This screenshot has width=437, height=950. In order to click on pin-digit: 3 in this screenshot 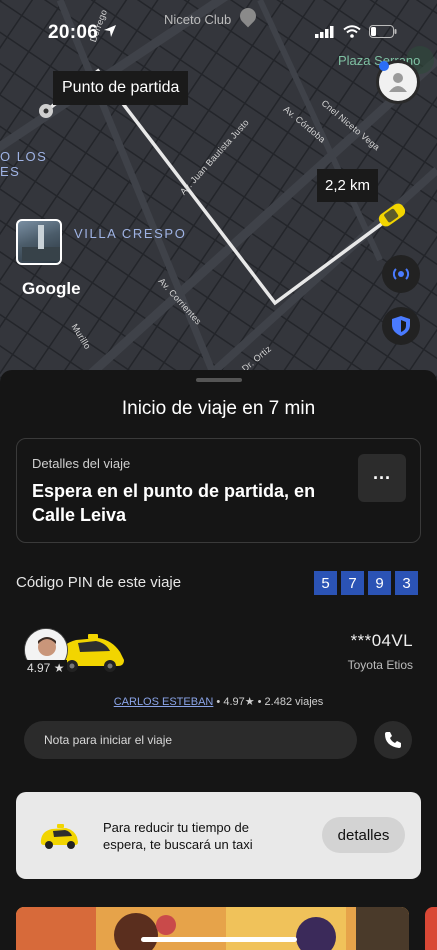, I will do `click(406, 583)`.